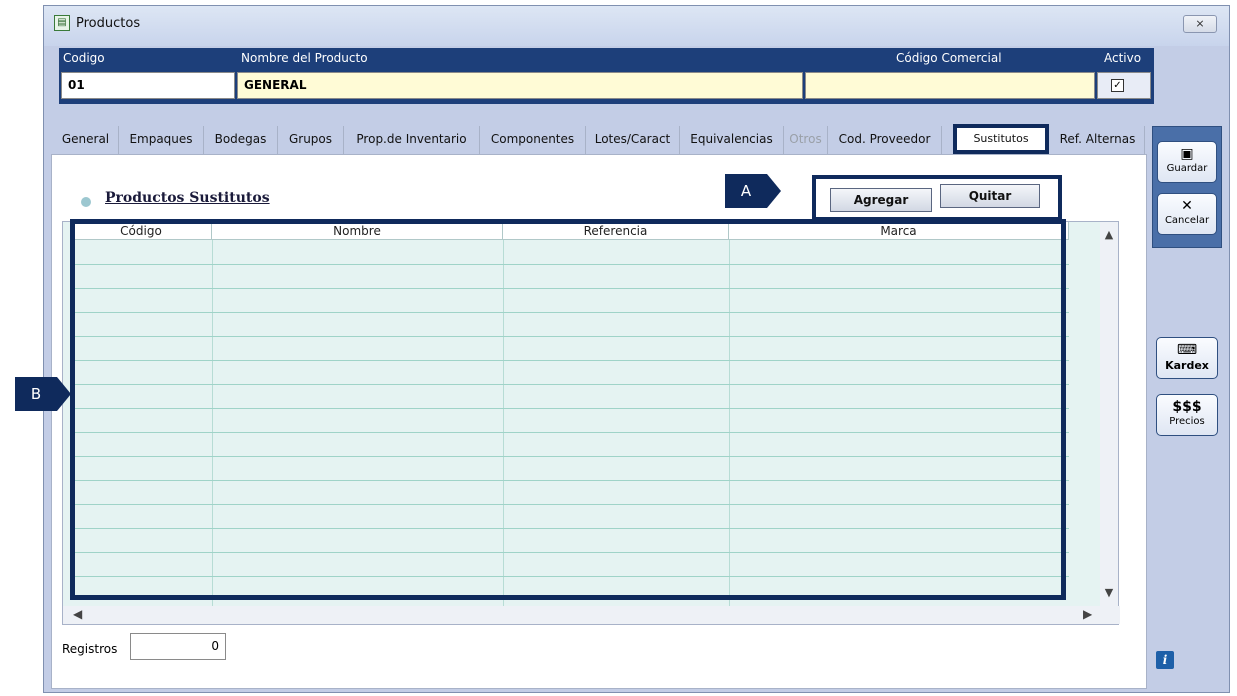  I want to click on vertical-scrollbar: ▲ ▼, so click(1109, 414).